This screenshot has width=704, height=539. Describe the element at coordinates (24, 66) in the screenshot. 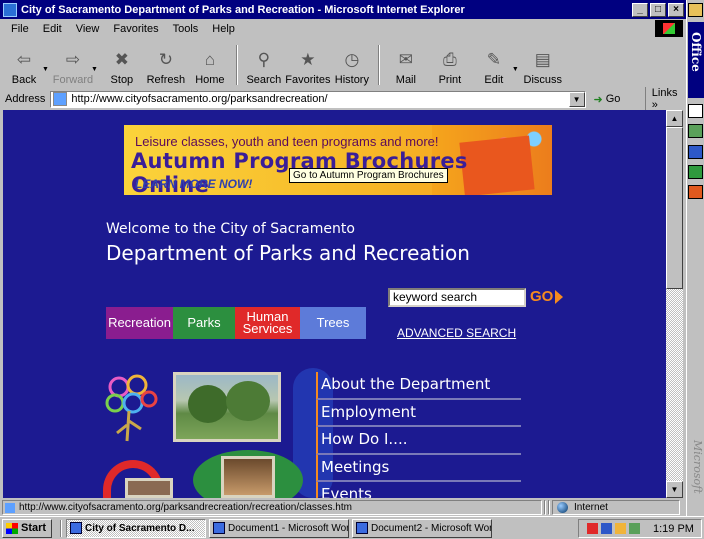

I see `back-button: ⇦ Back` at that location.